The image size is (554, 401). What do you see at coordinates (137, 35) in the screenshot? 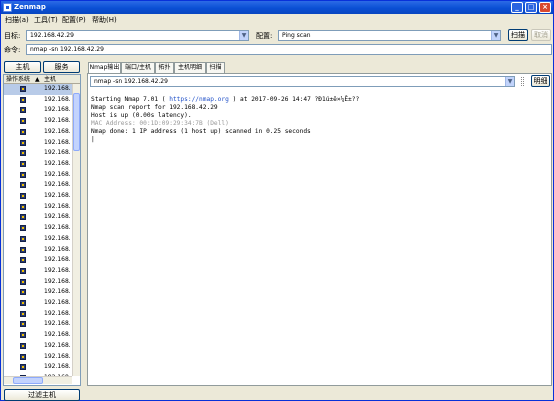
I see `target-combo: 192.168.42.29 ▼` at bounding box center [137, 35].